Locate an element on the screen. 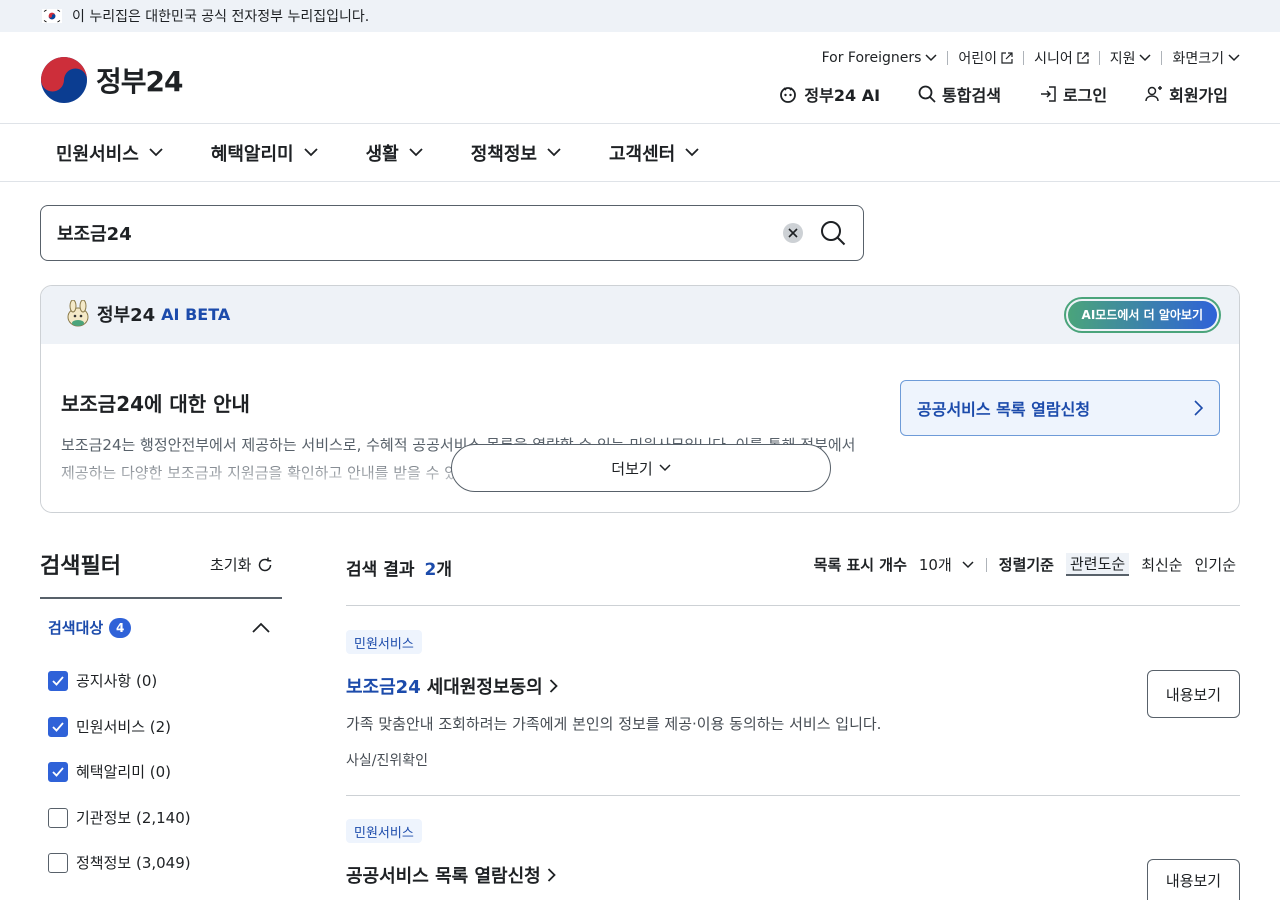 This screenshot has width=1280, height=900. result-title-link: 보조금24 세대원정보동의 is located at coordinates (452, 686).